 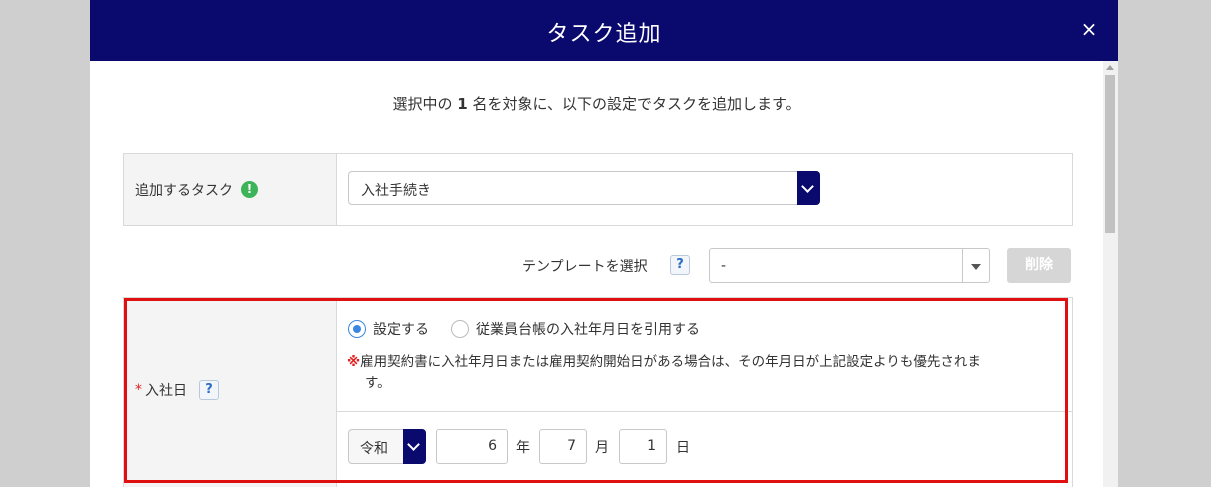 What do you see at coordinates (209, 390) in the screenshot?
I see `hire-date-help-icon: ?` at bounding box center [209, 390].